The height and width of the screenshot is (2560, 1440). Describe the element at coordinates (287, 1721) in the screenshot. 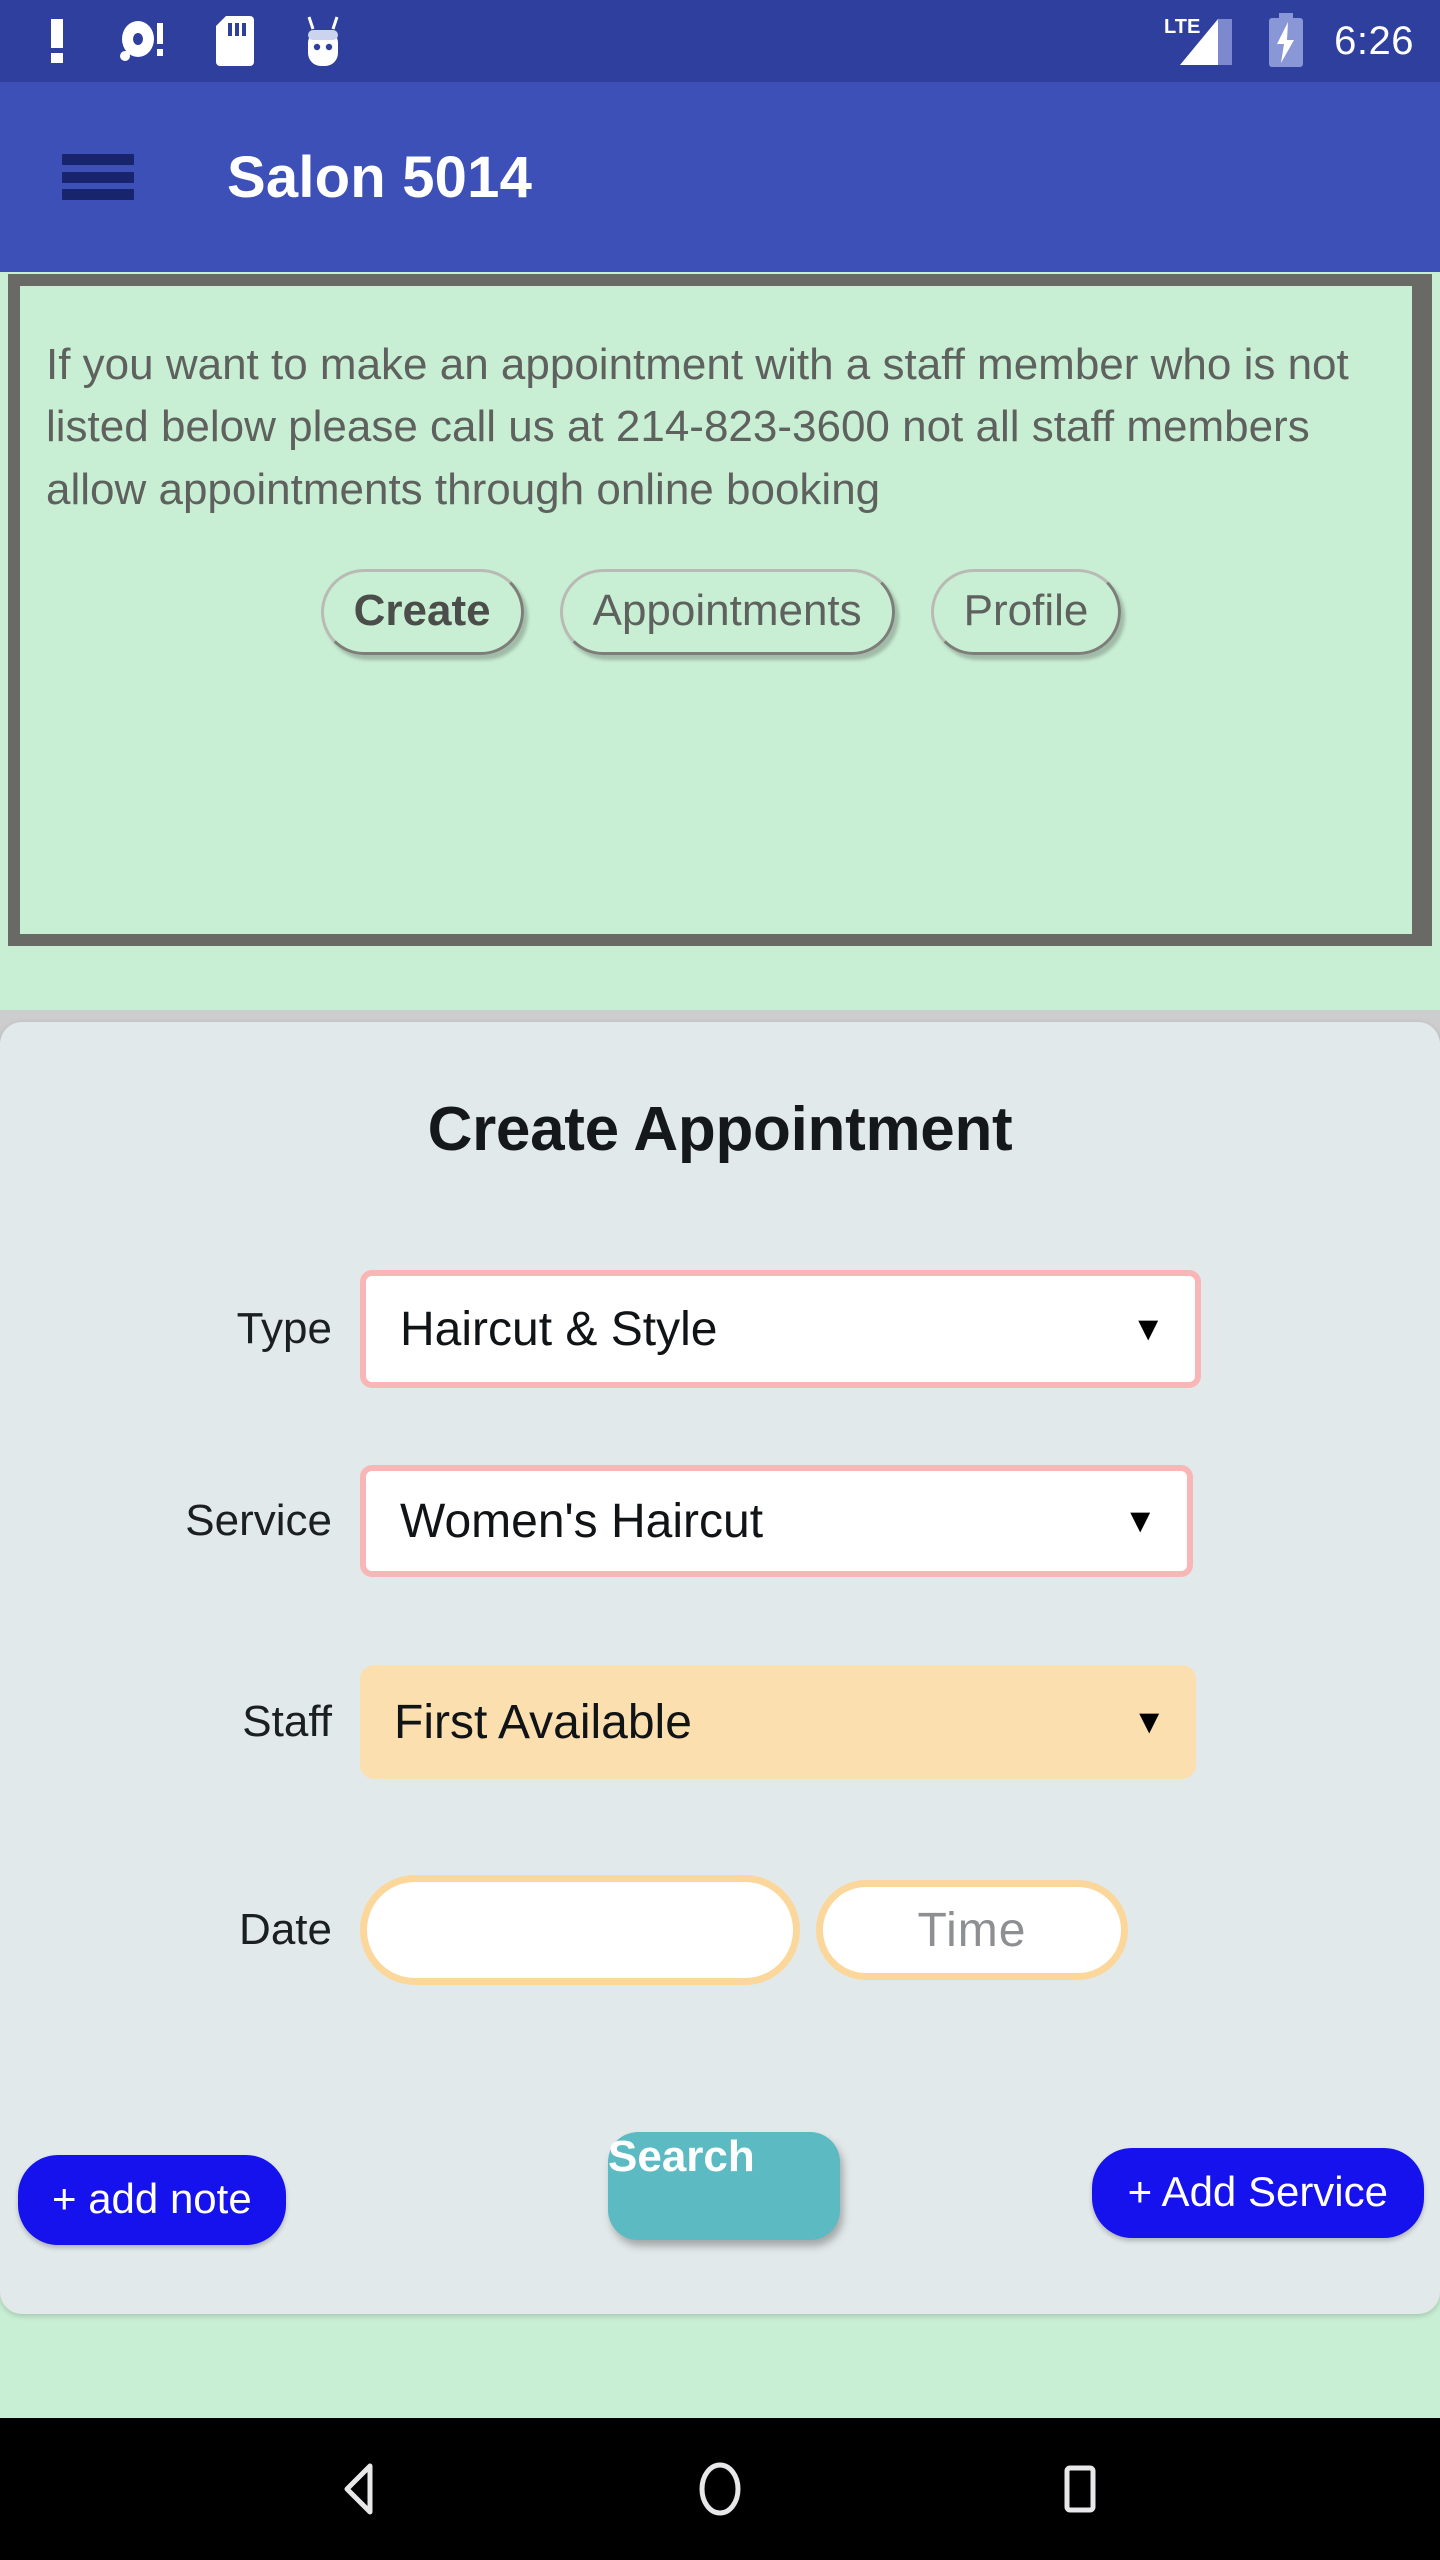

I see `staff-label: Staff` at that location.